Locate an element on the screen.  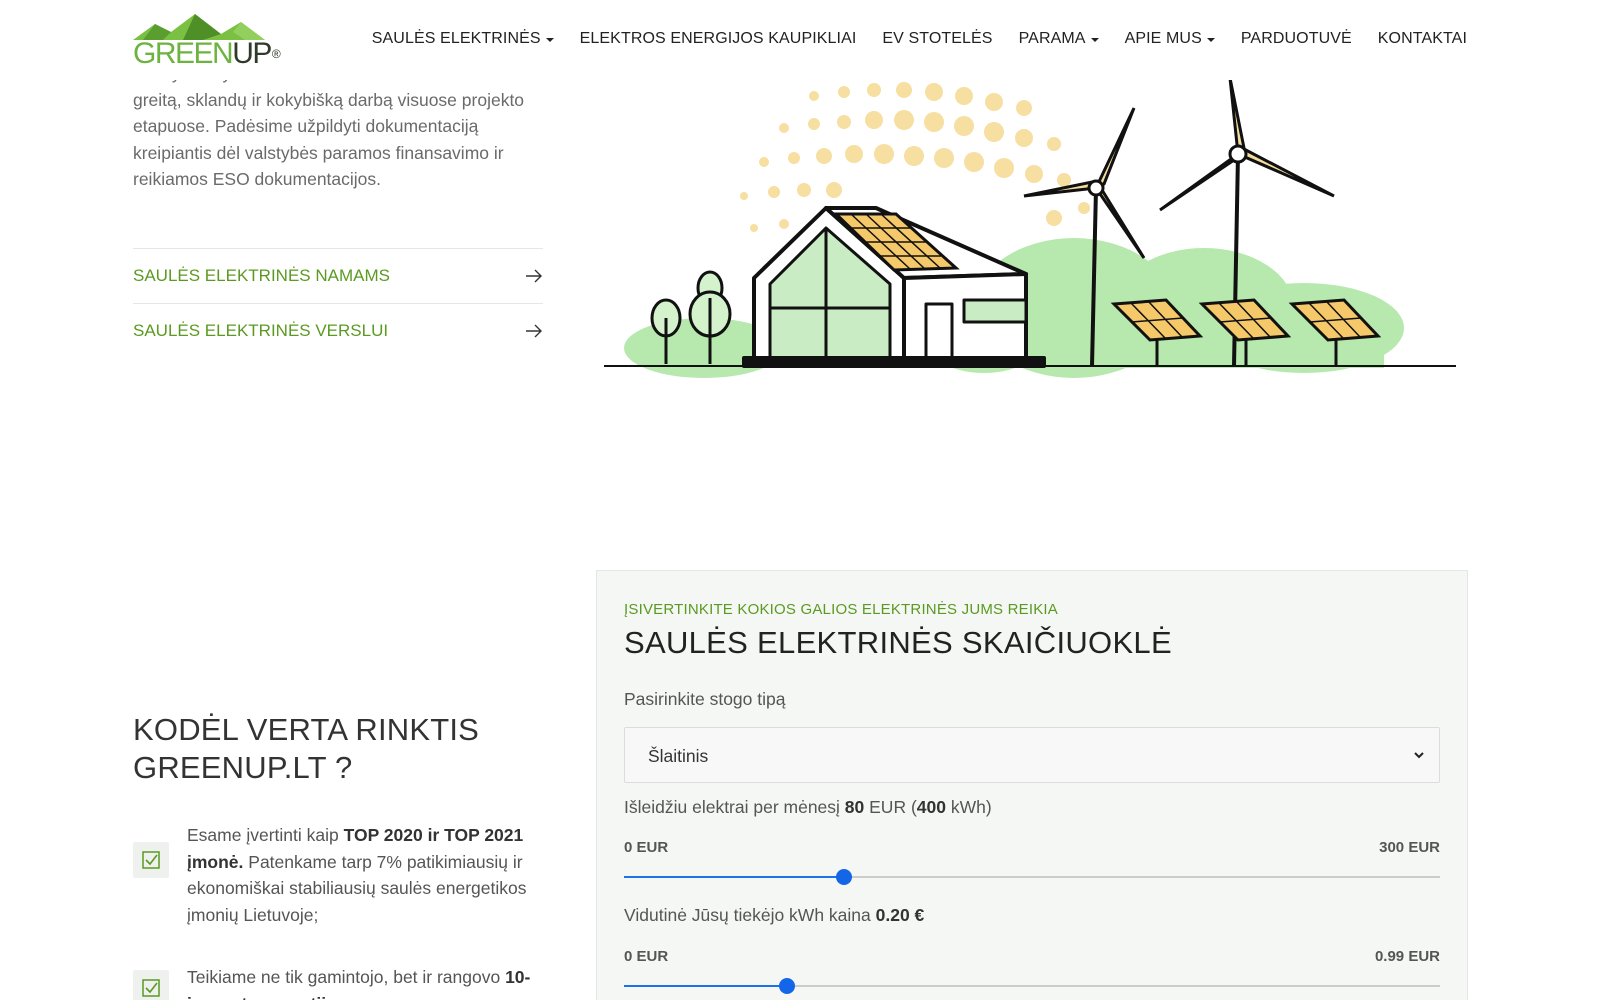
roof-type-label: Pasirinkite stogo tipą is located at coordinates (705, 699).